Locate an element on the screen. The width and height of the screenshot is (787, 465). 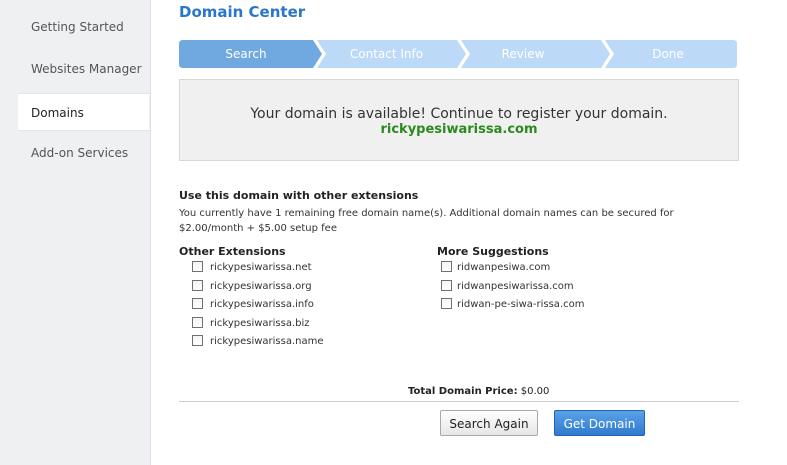
search-again-button: Search Again is located at coordinates (489, 423).